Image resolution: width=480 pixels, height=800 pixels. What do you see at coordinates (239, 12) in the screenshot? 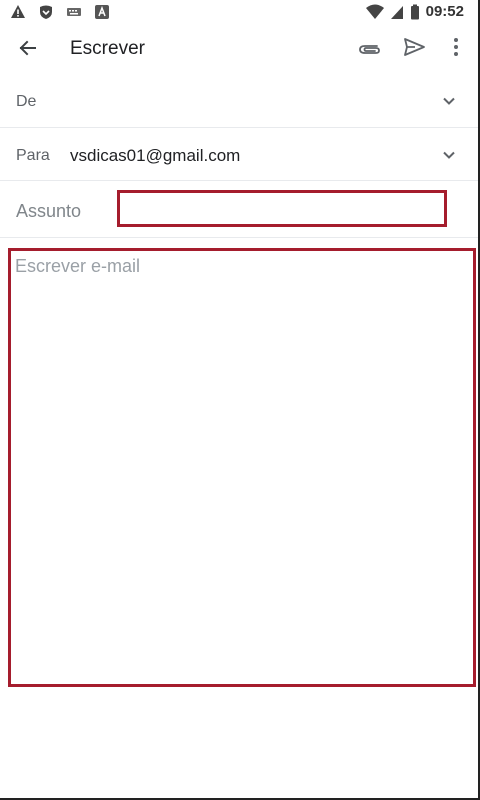
I see `status-bar: 09:52` at bounding box center [239, 12].